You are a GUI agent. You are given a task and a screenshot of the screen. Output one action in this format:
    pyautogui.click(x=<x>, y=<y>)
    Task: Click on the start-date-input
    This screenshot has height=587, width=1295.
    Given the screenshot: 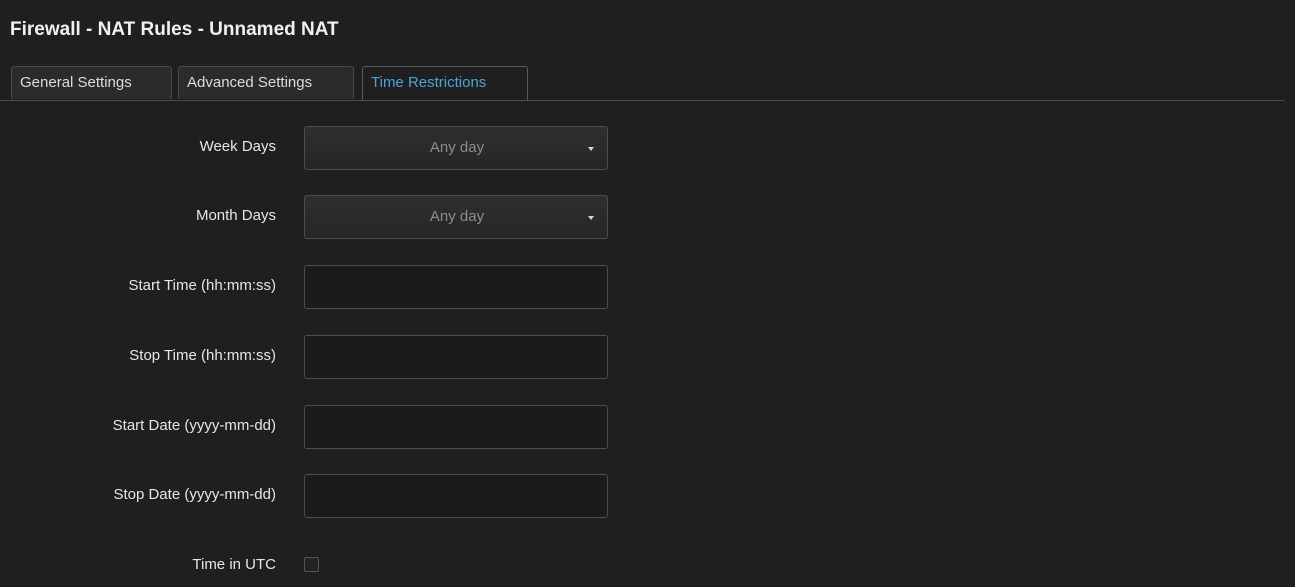 What is the action you would take?
    pyautogui.click(x=456, y=427)
    